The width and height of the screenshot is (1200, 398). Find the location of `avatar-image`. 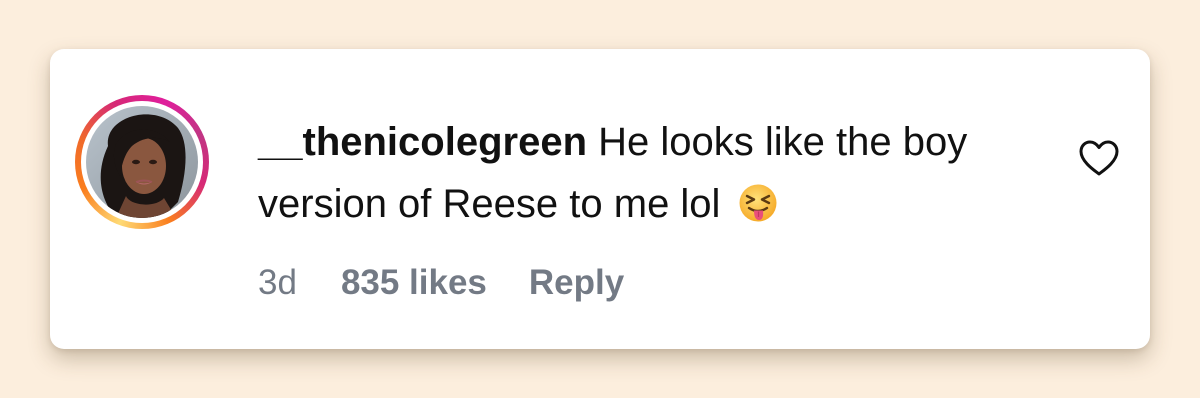

avatar-image is located at coordinates (142, 162).